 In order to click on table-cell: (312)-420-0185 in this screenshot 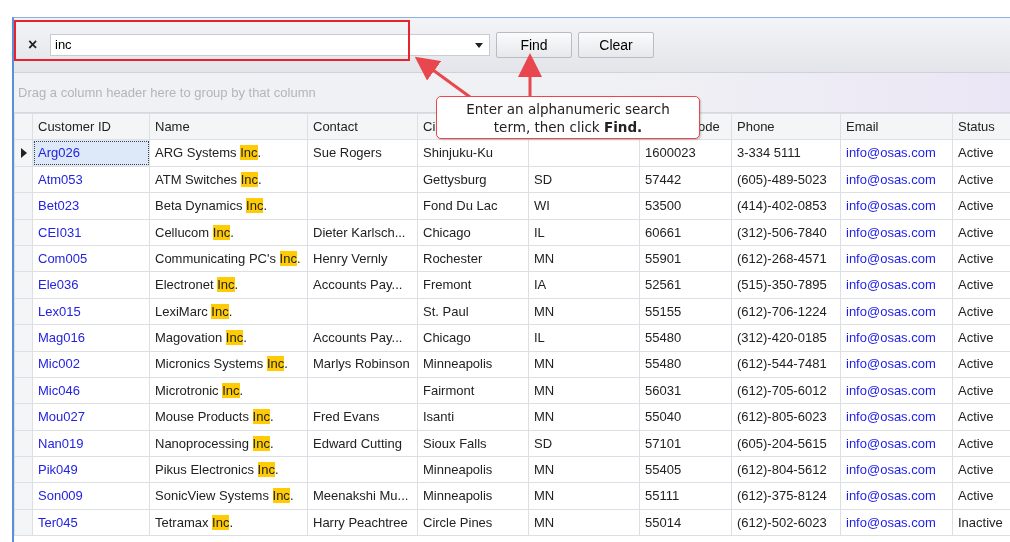, I will do `click(786, 337)`.